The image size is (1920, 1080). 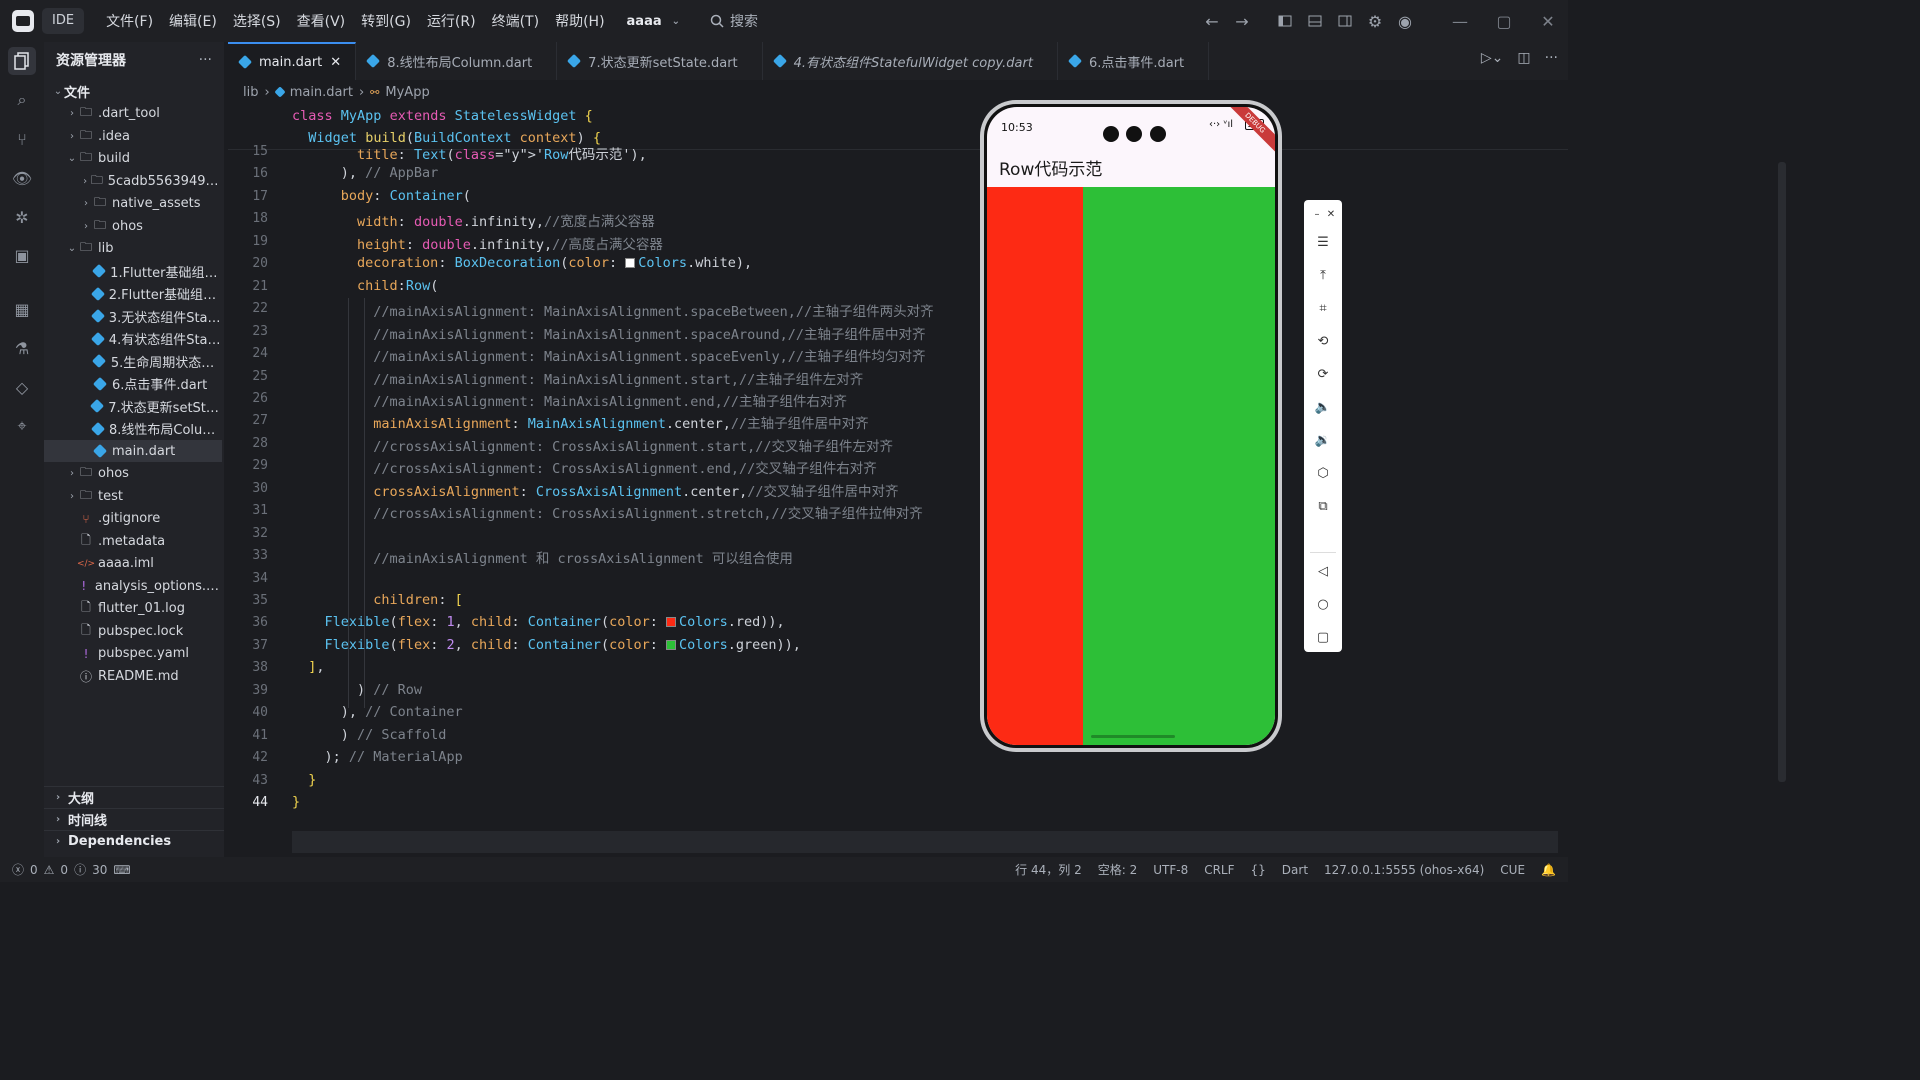 I want to click on device-manager-icon: ▣, so click(x=22, y=255).